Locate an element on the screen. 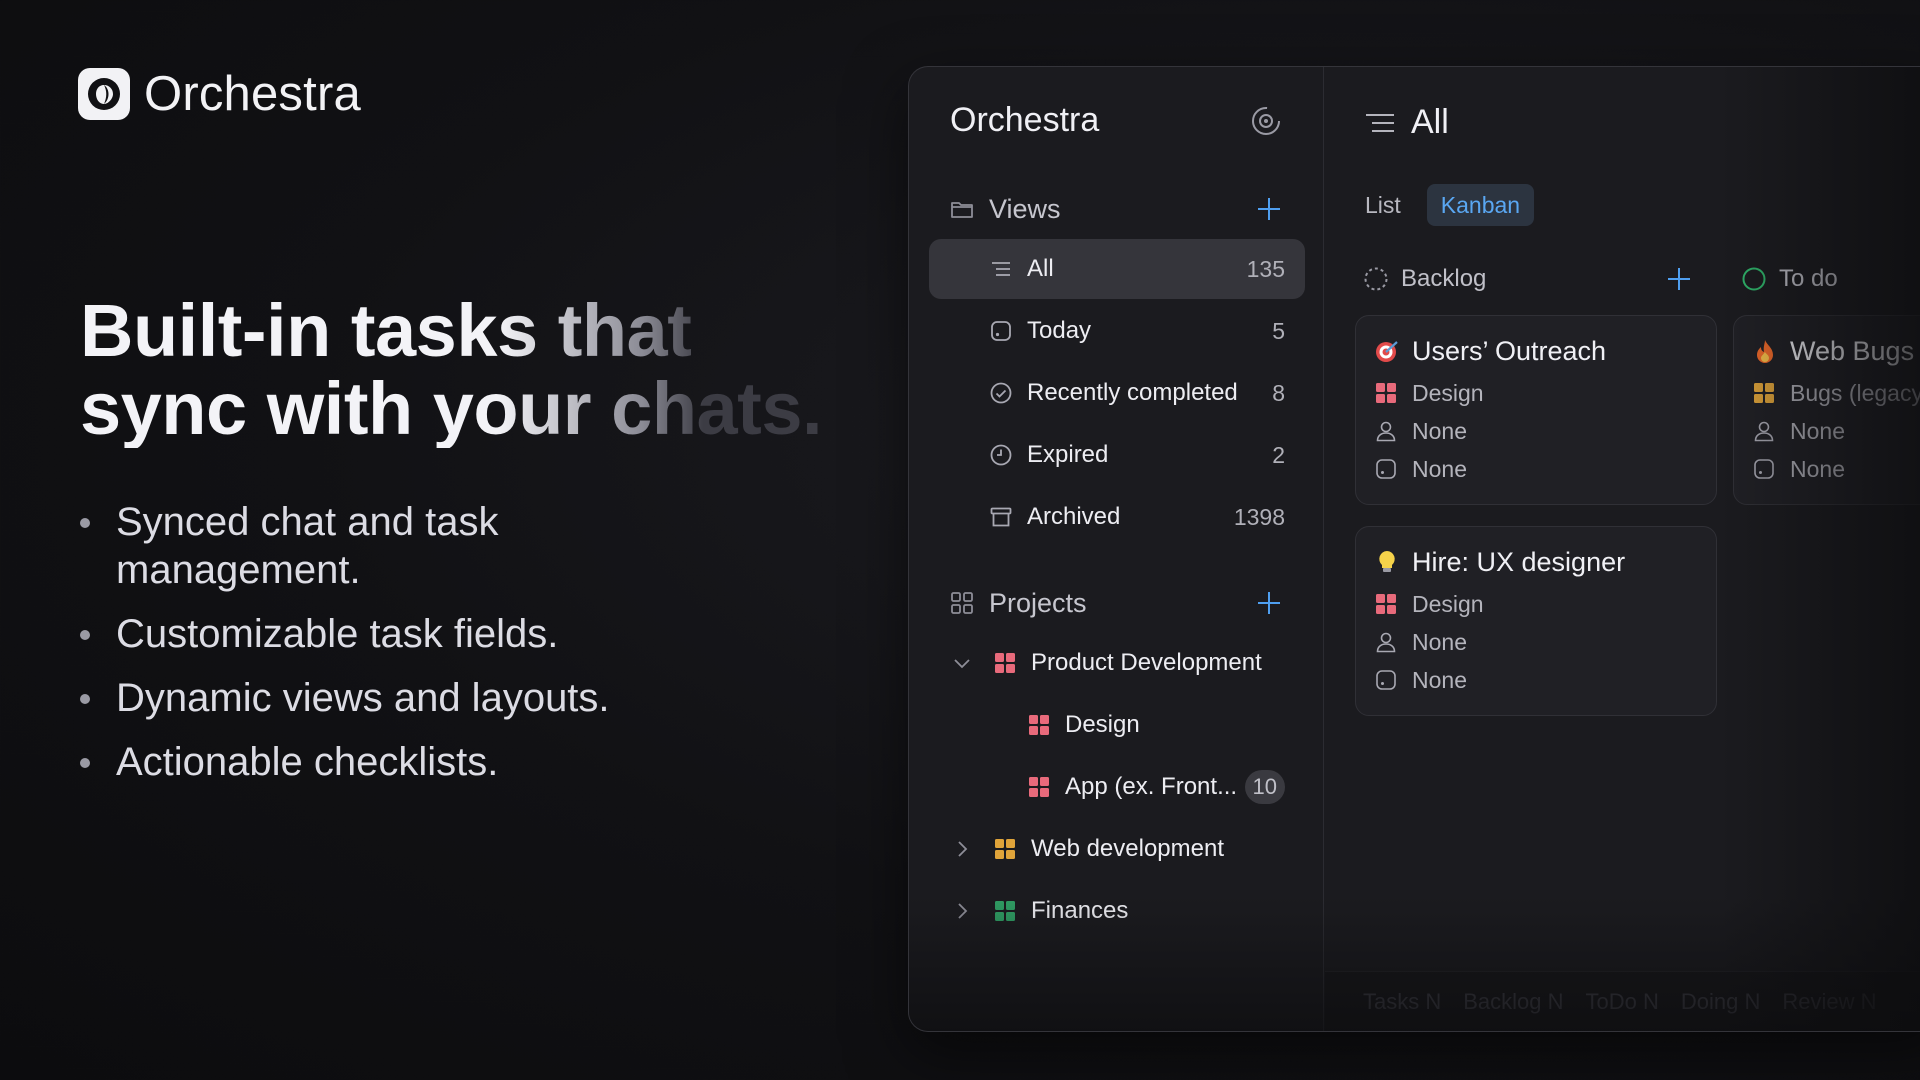 The height and width of the screenshot is (1080, 1920). list-icon is located at coordinates (1380, 122).